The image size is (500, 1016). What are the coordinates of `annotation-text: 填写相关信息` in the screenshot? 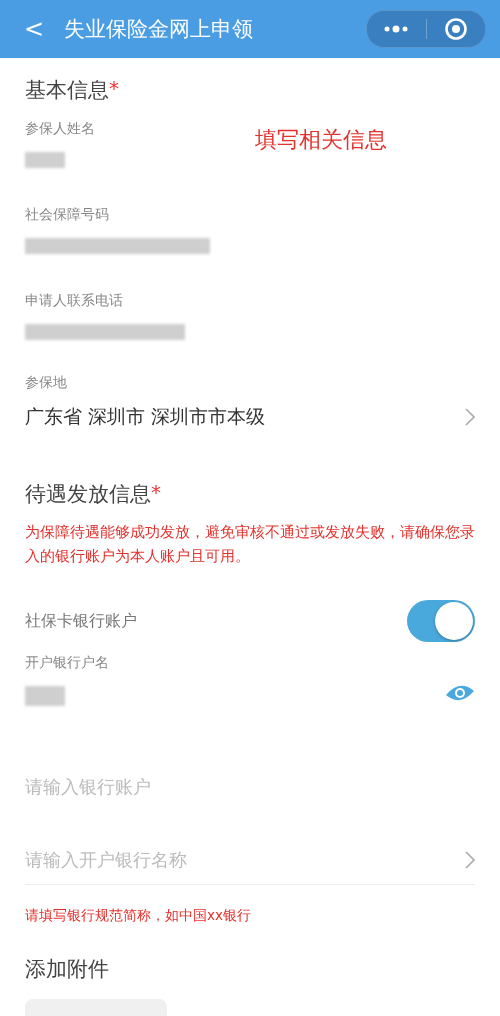 It's located at (321, 140).